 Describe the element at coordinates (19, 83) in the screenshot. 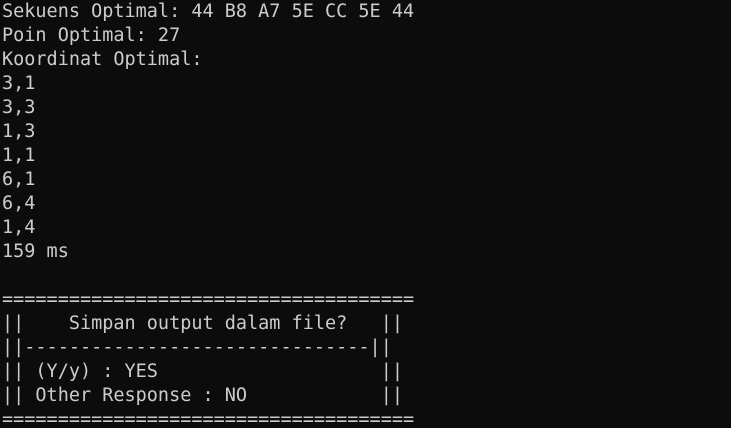

I see `coordinate-line: 3,1` at that location.